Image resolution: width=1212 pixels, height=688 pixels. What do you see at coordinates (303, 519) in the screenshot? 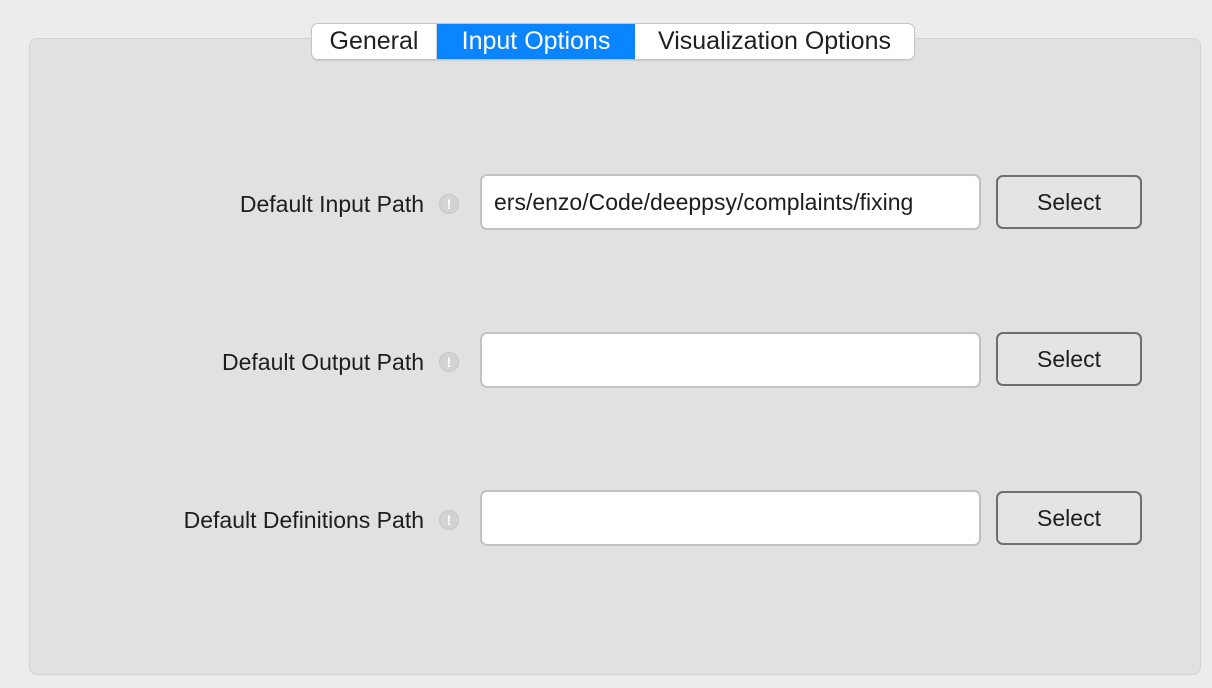
I see `definitions-path-label: Default Definitions Path` at bounding box center [303, 519].